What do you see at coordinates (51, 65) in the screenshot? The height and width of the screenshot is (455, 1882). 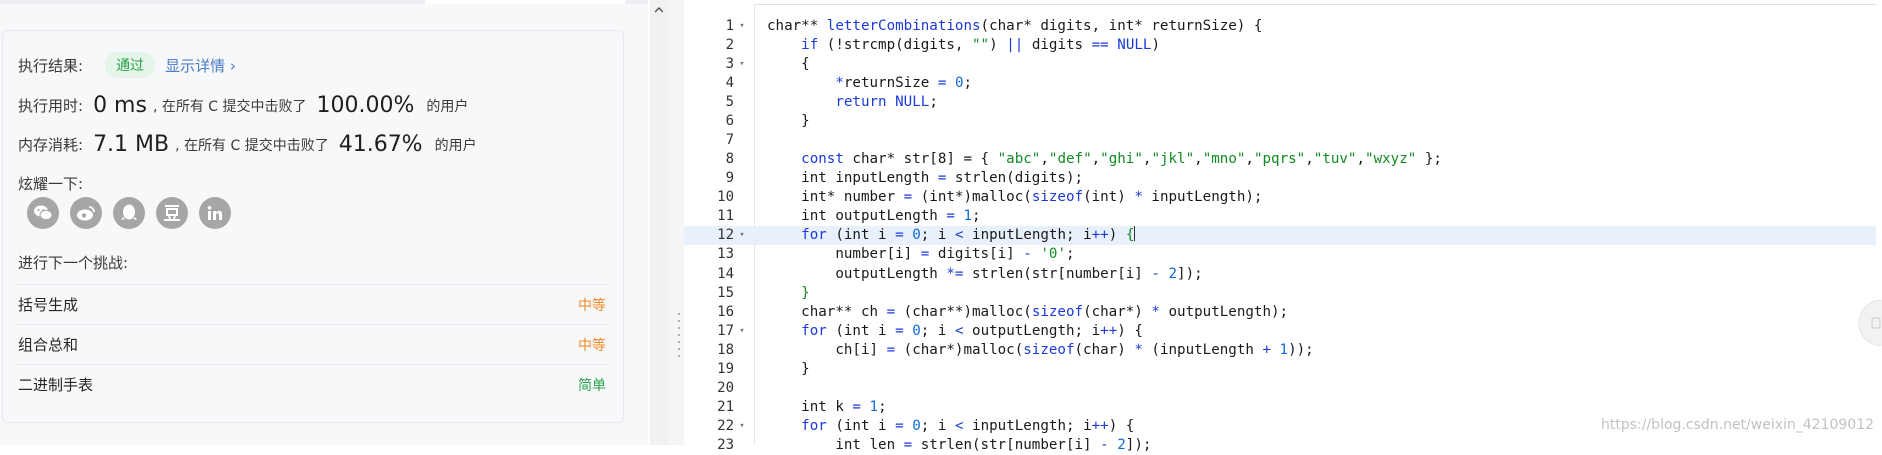 I see `result-label: 执行结果:` at bounding box center [51, 65].